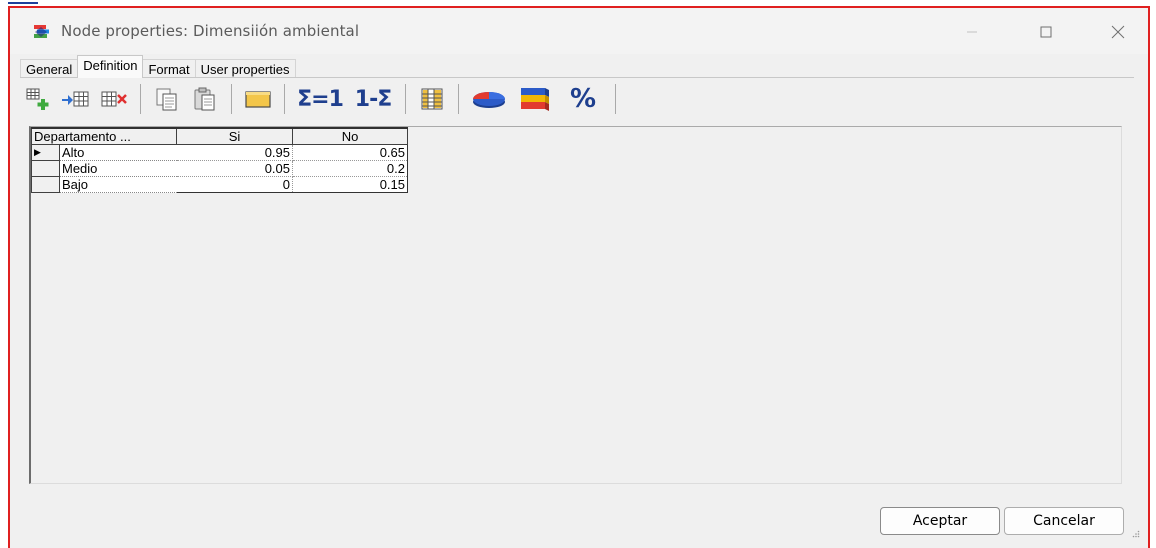 Image resolution: width=1156 pixels, height=548 pixels. I want to click on note-button, so click(258, 99).